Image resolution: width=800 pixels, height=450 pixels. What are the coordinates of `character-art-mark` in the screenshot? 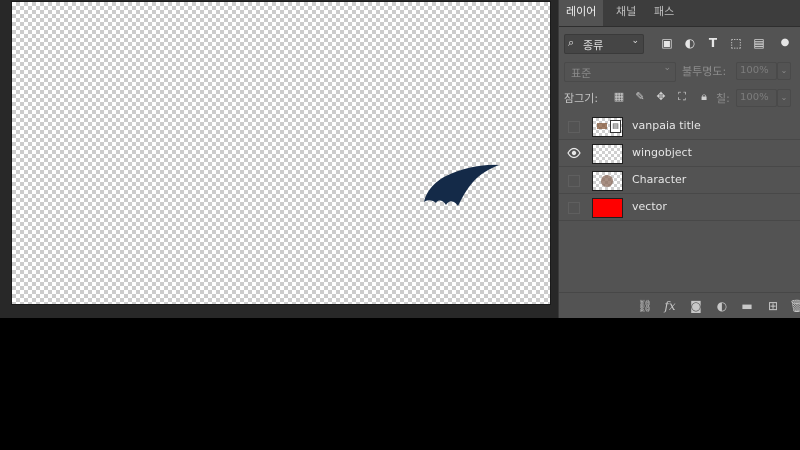 It's located at (607, 181).